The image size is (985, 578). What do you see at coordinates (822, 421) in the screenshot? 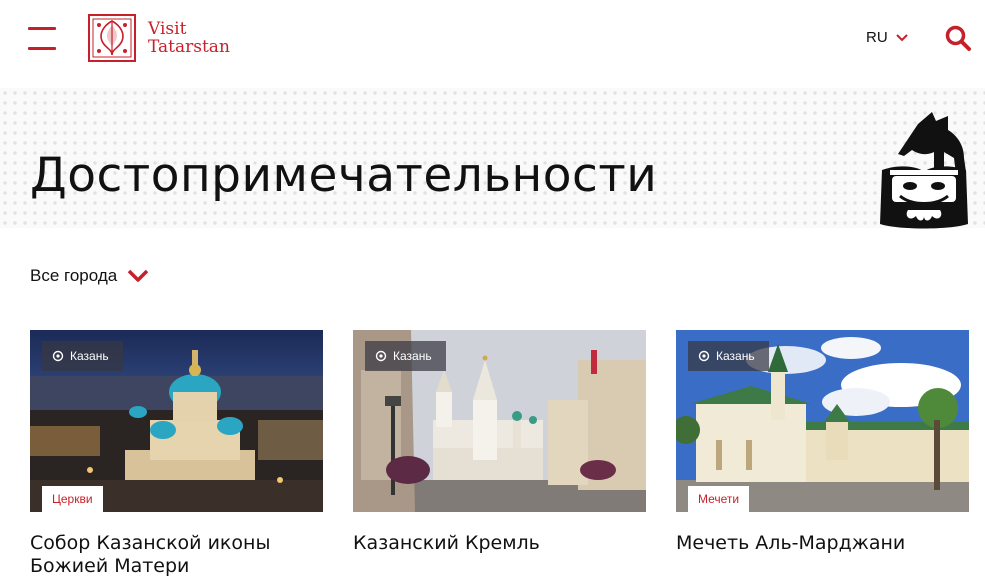
I see `card-image: Казань Мечети` at bounding box center [822, 421].